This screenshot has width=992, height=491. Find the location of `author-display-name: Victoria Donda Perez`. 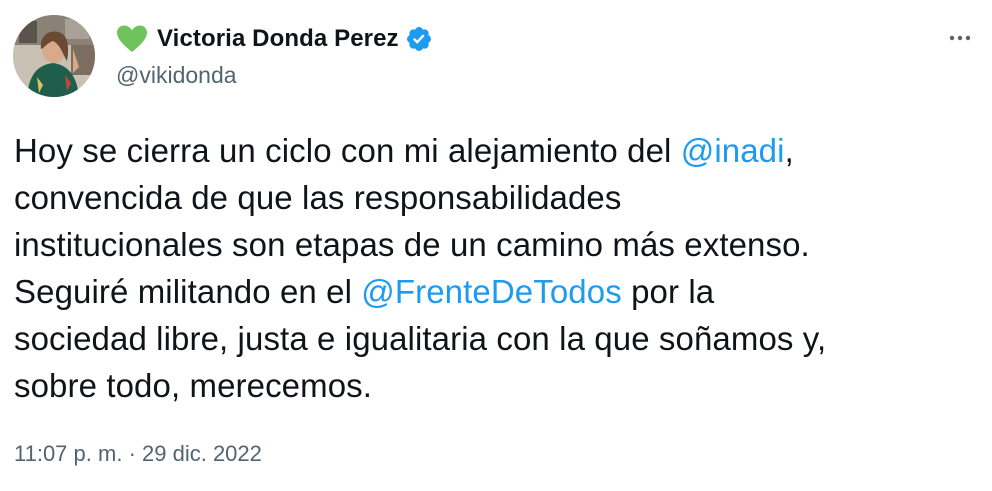

author-display-name: Victoria Donda Perez is located at coordinates (278, 39).